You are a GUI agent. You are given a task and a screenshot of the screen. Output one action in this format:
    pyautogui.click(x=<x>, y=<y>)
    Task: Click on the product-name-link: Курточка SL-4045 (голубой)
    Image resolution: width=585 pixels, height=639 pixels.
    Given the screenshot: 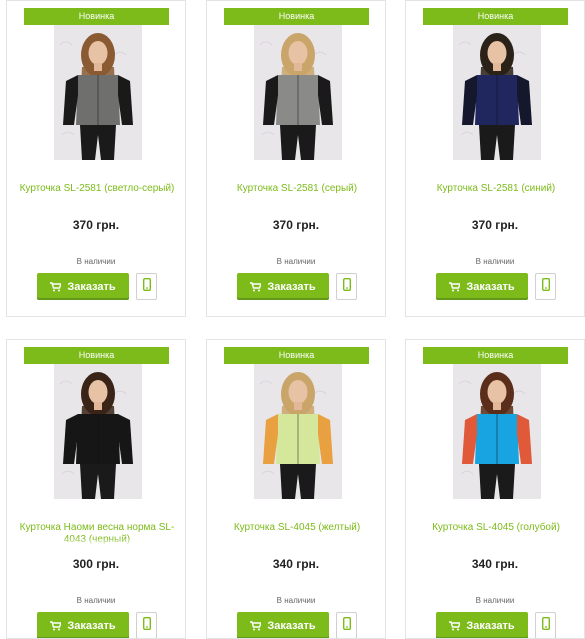 What is the action you would take?
    pyautogui.click(x=496, y=534)
    